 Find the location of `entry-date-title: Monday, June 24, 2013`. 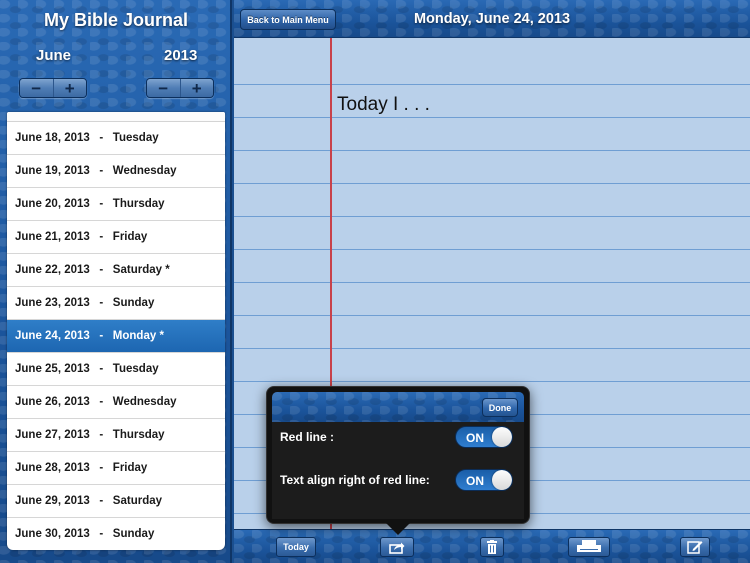

entry-date-title: Monday, June 24, 2013 is located at coordinates (492, 19).